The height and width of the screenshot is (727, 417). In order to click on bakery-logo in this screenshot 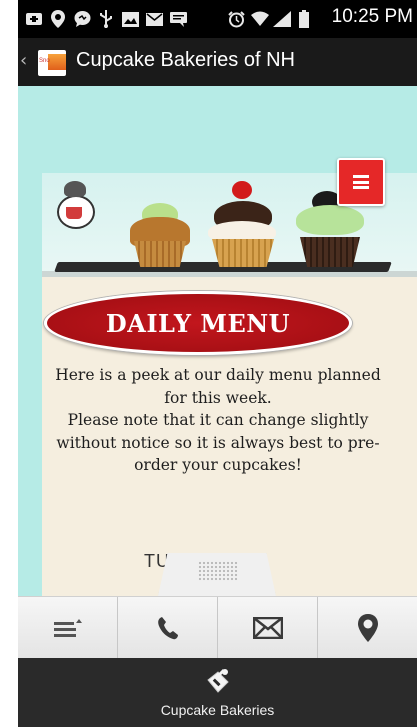, I will do `click(77, 205)`.